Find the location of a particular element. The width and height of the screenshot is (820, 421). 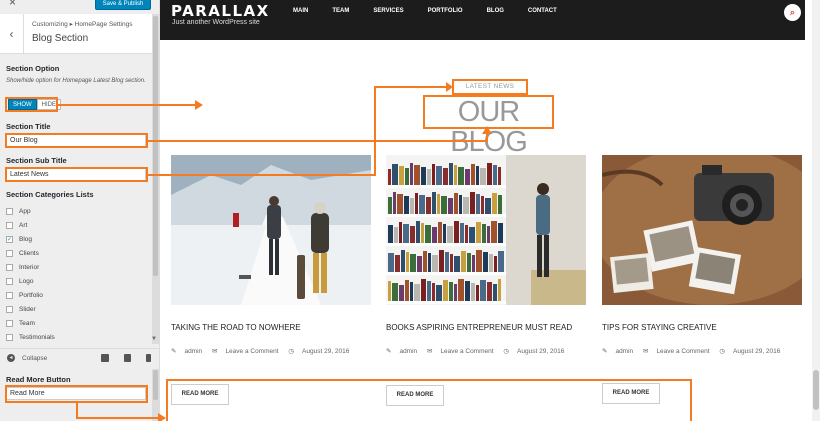

category-item: Slider is located at coordinates (21, 309).